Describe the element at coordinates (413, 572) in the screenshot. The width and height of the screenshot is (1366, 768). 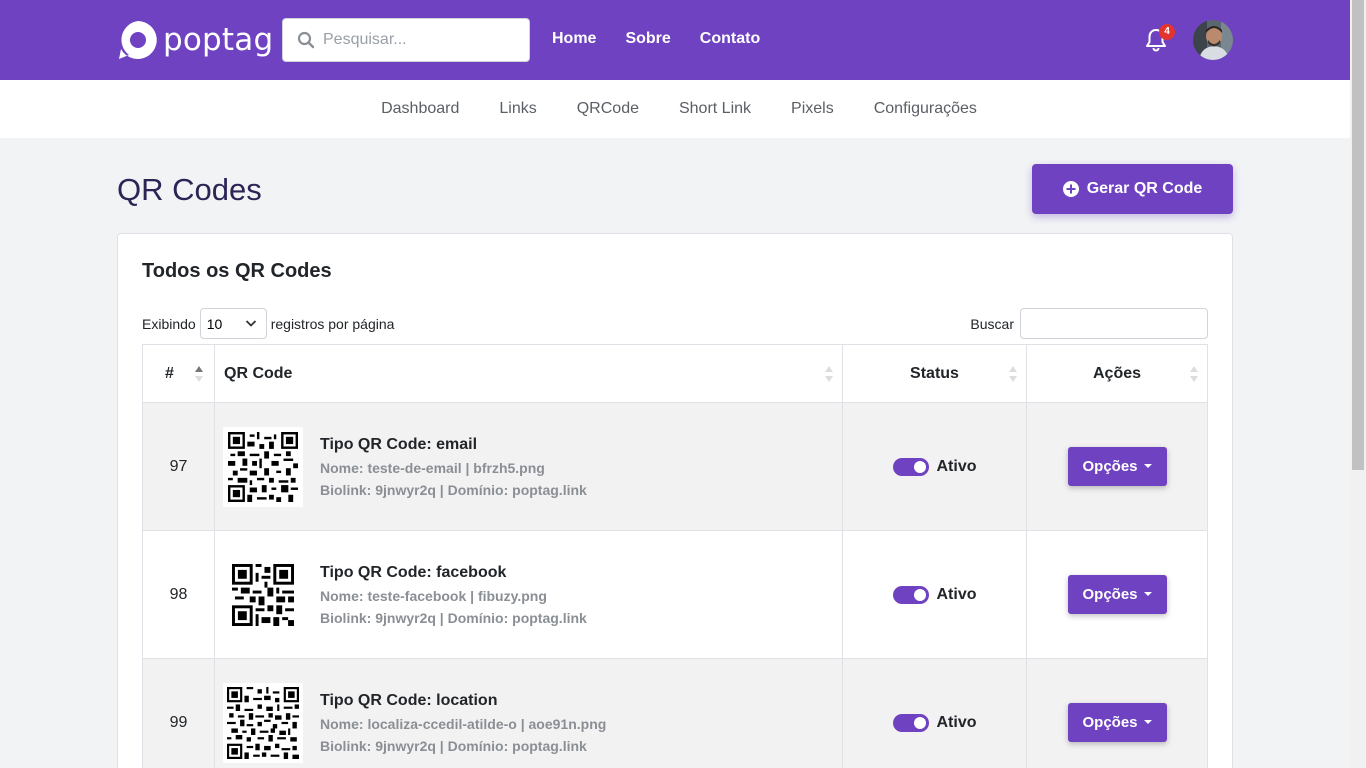
I see `qr-code-type: Tipo QR Code: facebook` at that location.